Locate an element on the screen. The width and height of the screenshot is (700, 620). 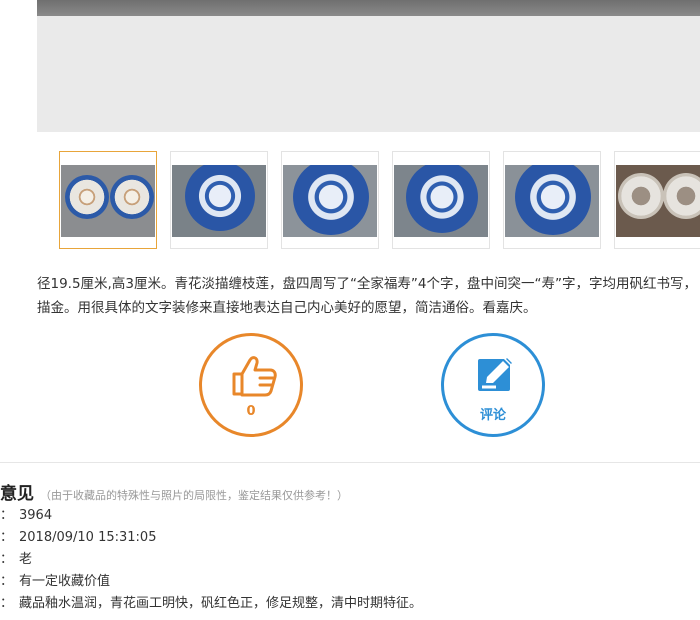
thumbs-up-icon is located at coordinates (254, 376).